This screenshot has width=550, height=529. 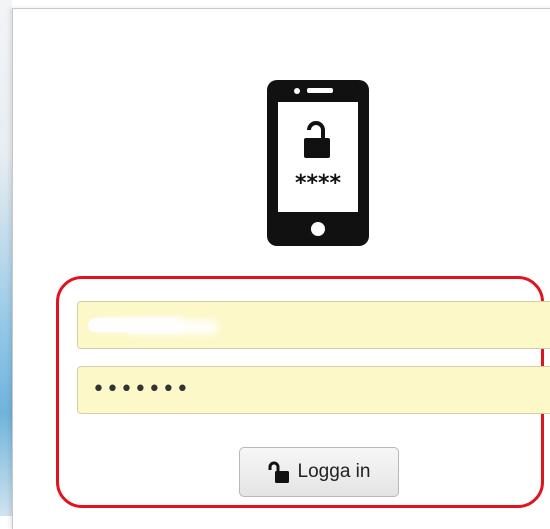 What do you see at coordinates (278, 472) in the screenshot?
I see `unlock-icon` at bounding box center [278, 472].